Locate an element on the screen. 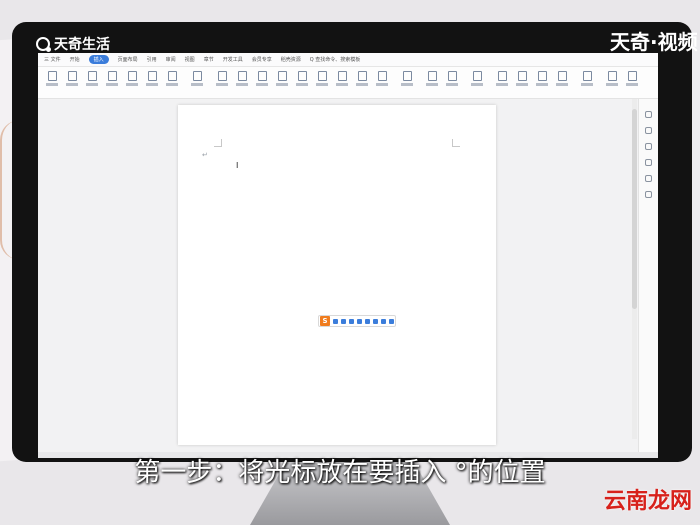 The height and width of the screenshot is (525, 700). share-icon is located at coordinates (648, 178).